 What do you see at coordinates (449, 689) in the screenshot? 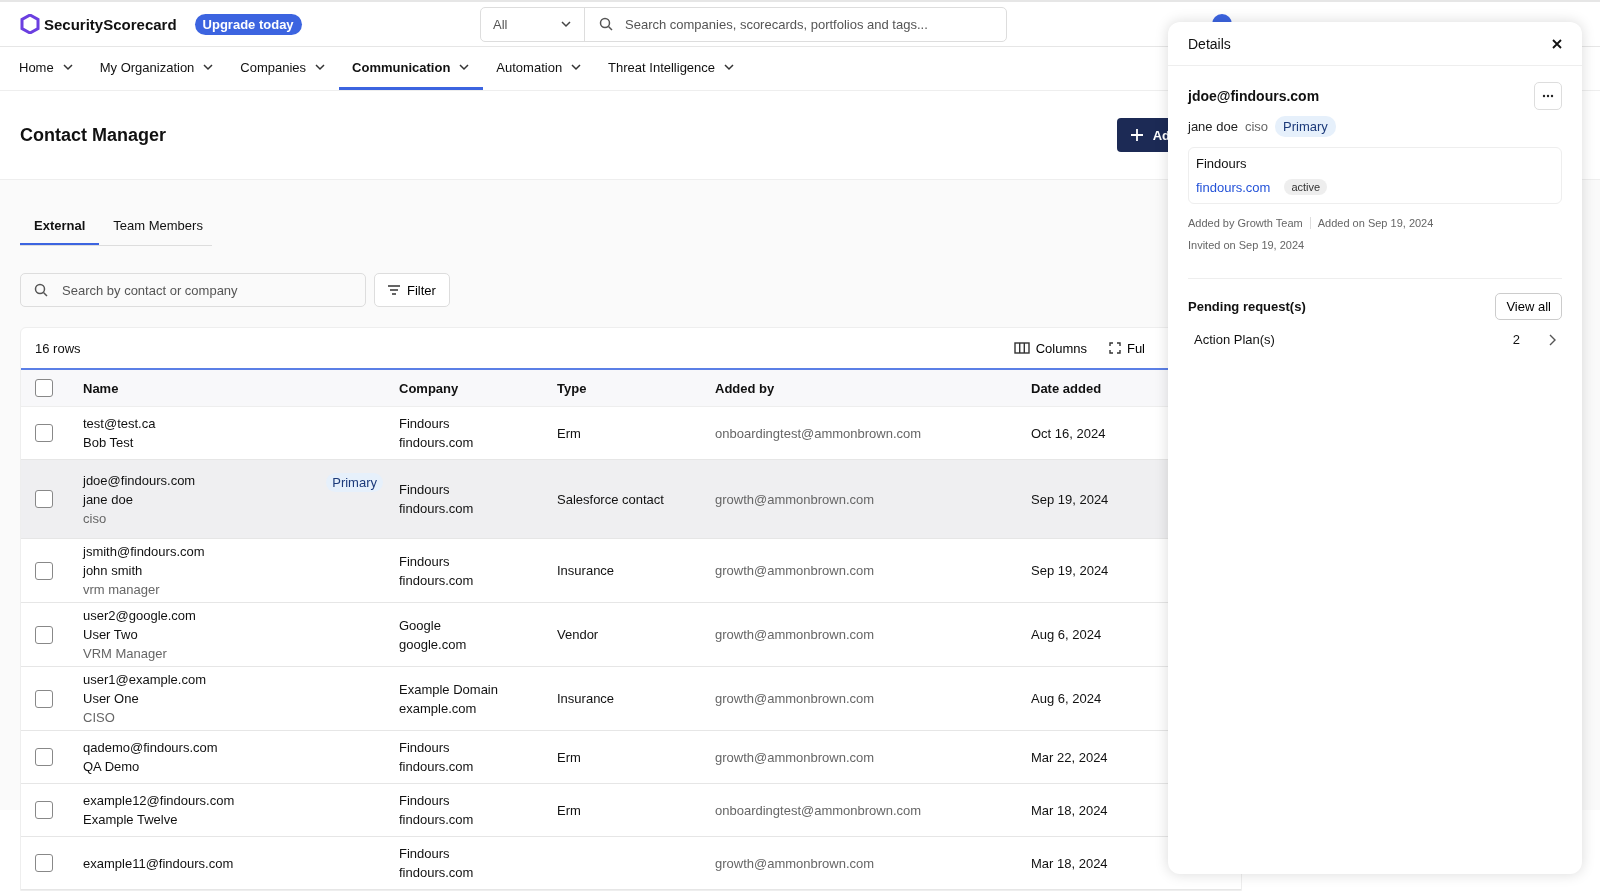
I see `company-name: Example Domain` at bounding box center [449, 689].